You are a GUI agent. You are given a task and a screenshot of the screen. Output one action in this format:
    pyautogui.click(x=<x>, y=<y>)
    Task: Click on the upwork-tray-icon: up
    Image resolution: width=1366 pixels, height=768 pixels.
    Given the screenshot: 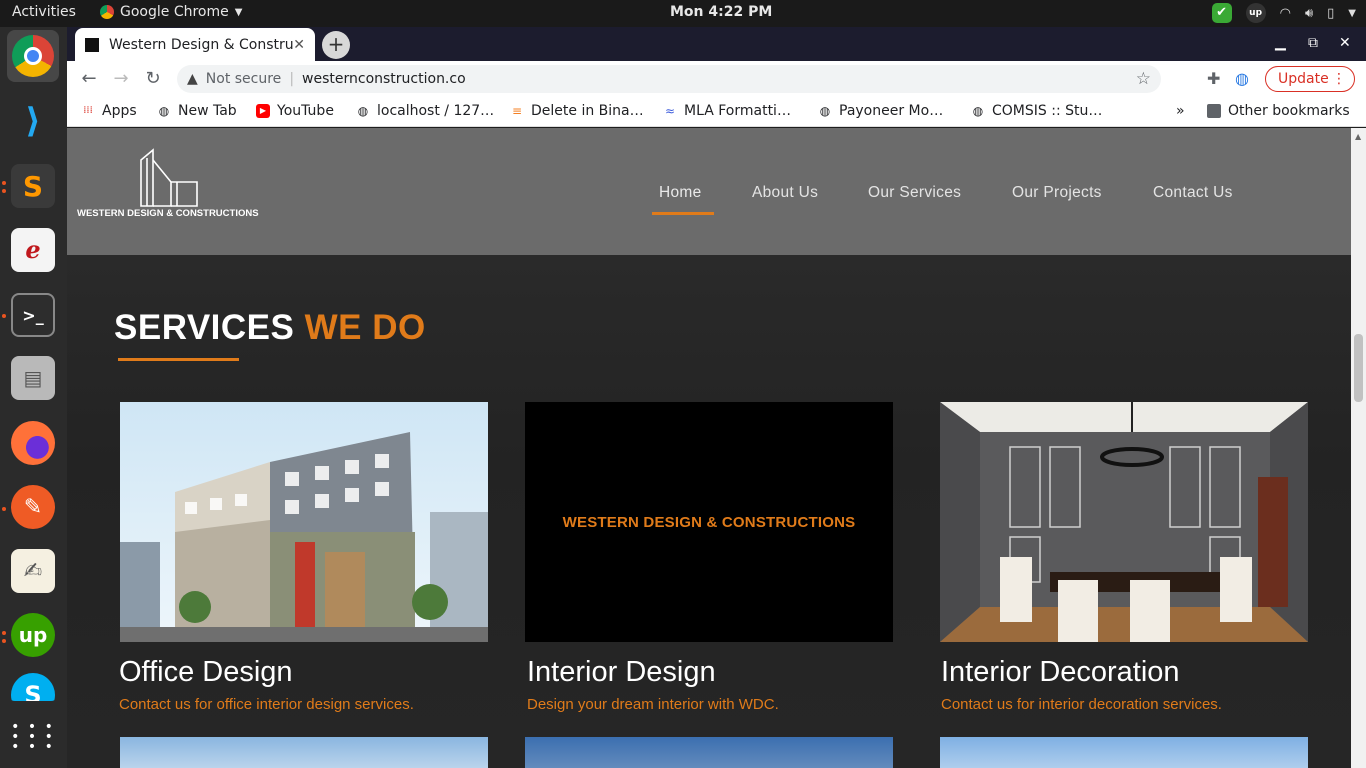 What is the action you would take?
    pyautogui.click(x=1255, y=13)
    